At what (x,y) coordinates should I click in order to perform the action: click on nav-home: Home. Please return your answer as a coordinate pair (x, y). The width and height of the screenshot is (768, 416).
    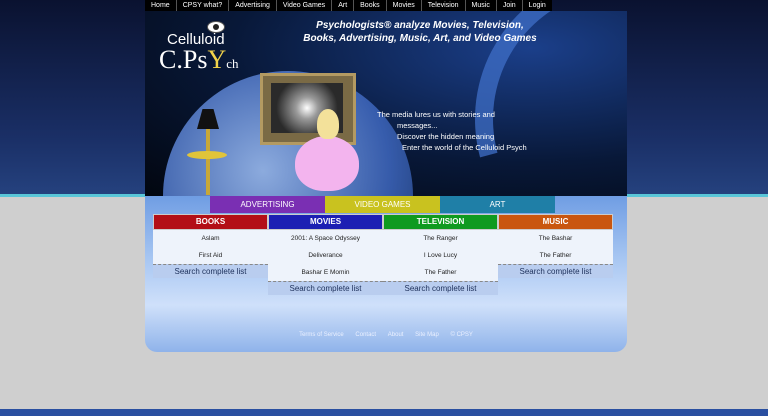
    Looking at the image, I should click on (161, 5).